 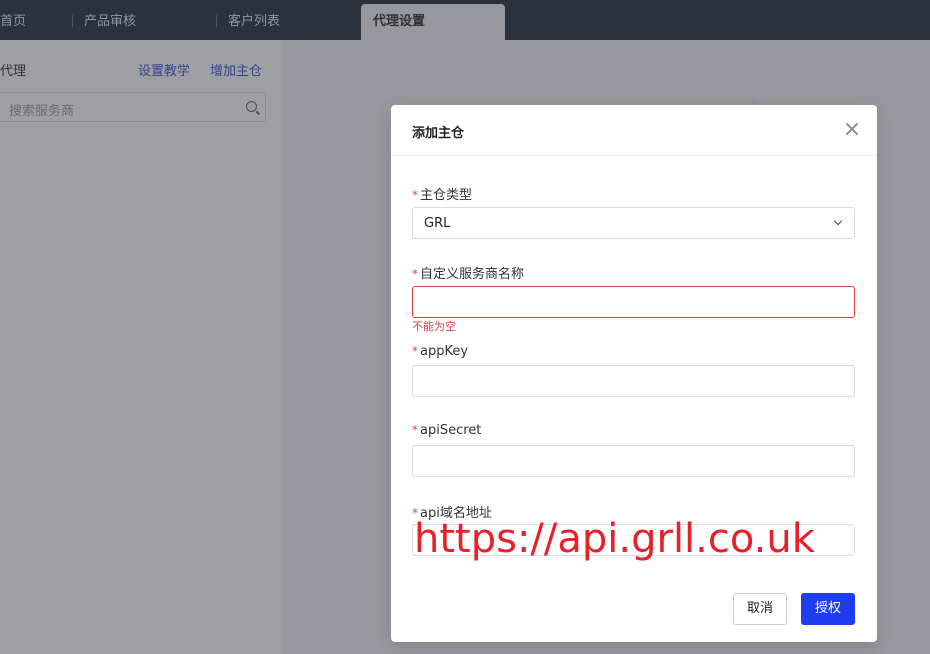 I want to click on chevron-down-icon, so click(x=838, y=221).